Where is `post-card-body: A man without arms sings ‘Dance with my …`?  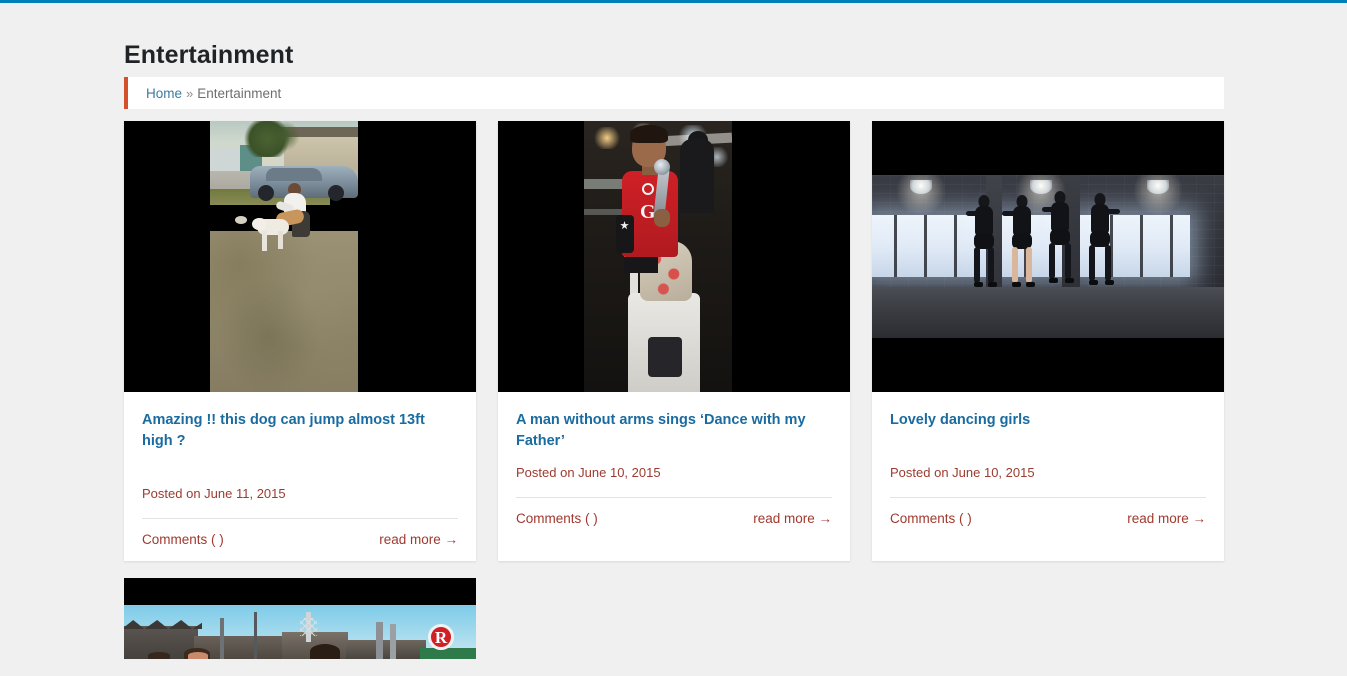
post-card-body: A man without arms sings ‘Dance with my … is located at coordinates (674, 476).